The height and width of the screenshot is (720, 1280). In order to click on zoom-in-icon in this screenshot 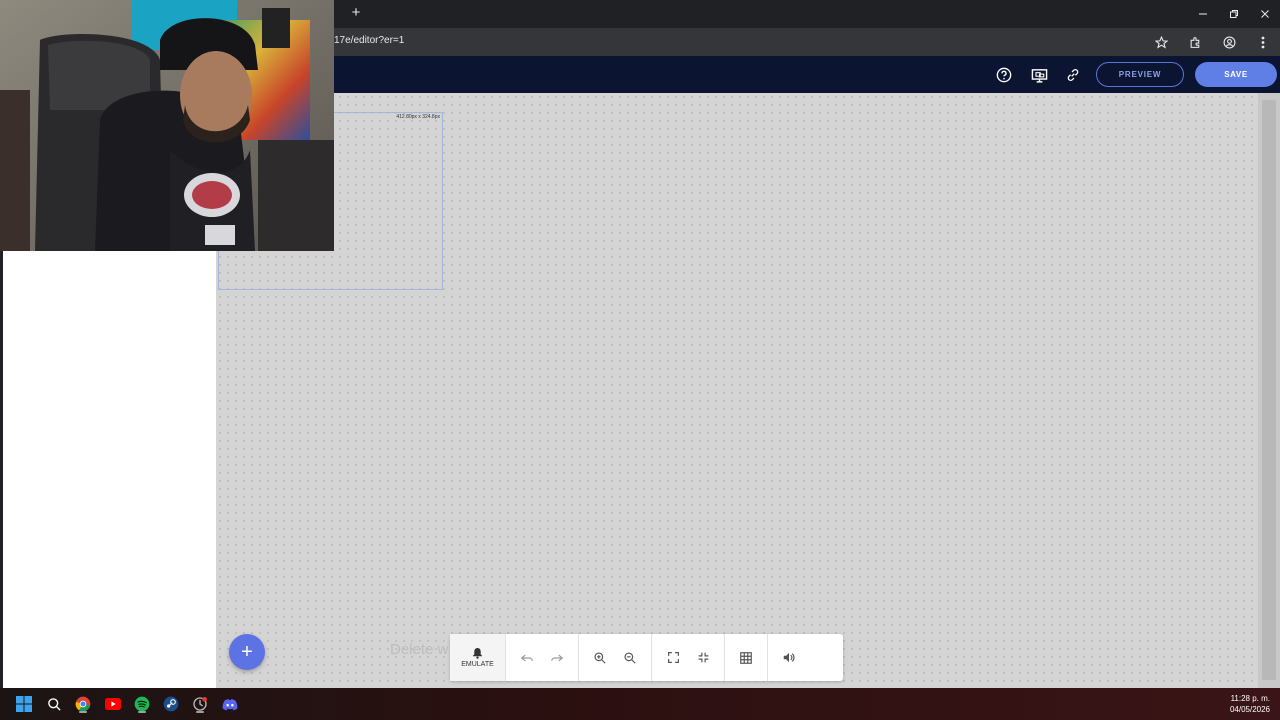, I will do `click(600, 658)`.